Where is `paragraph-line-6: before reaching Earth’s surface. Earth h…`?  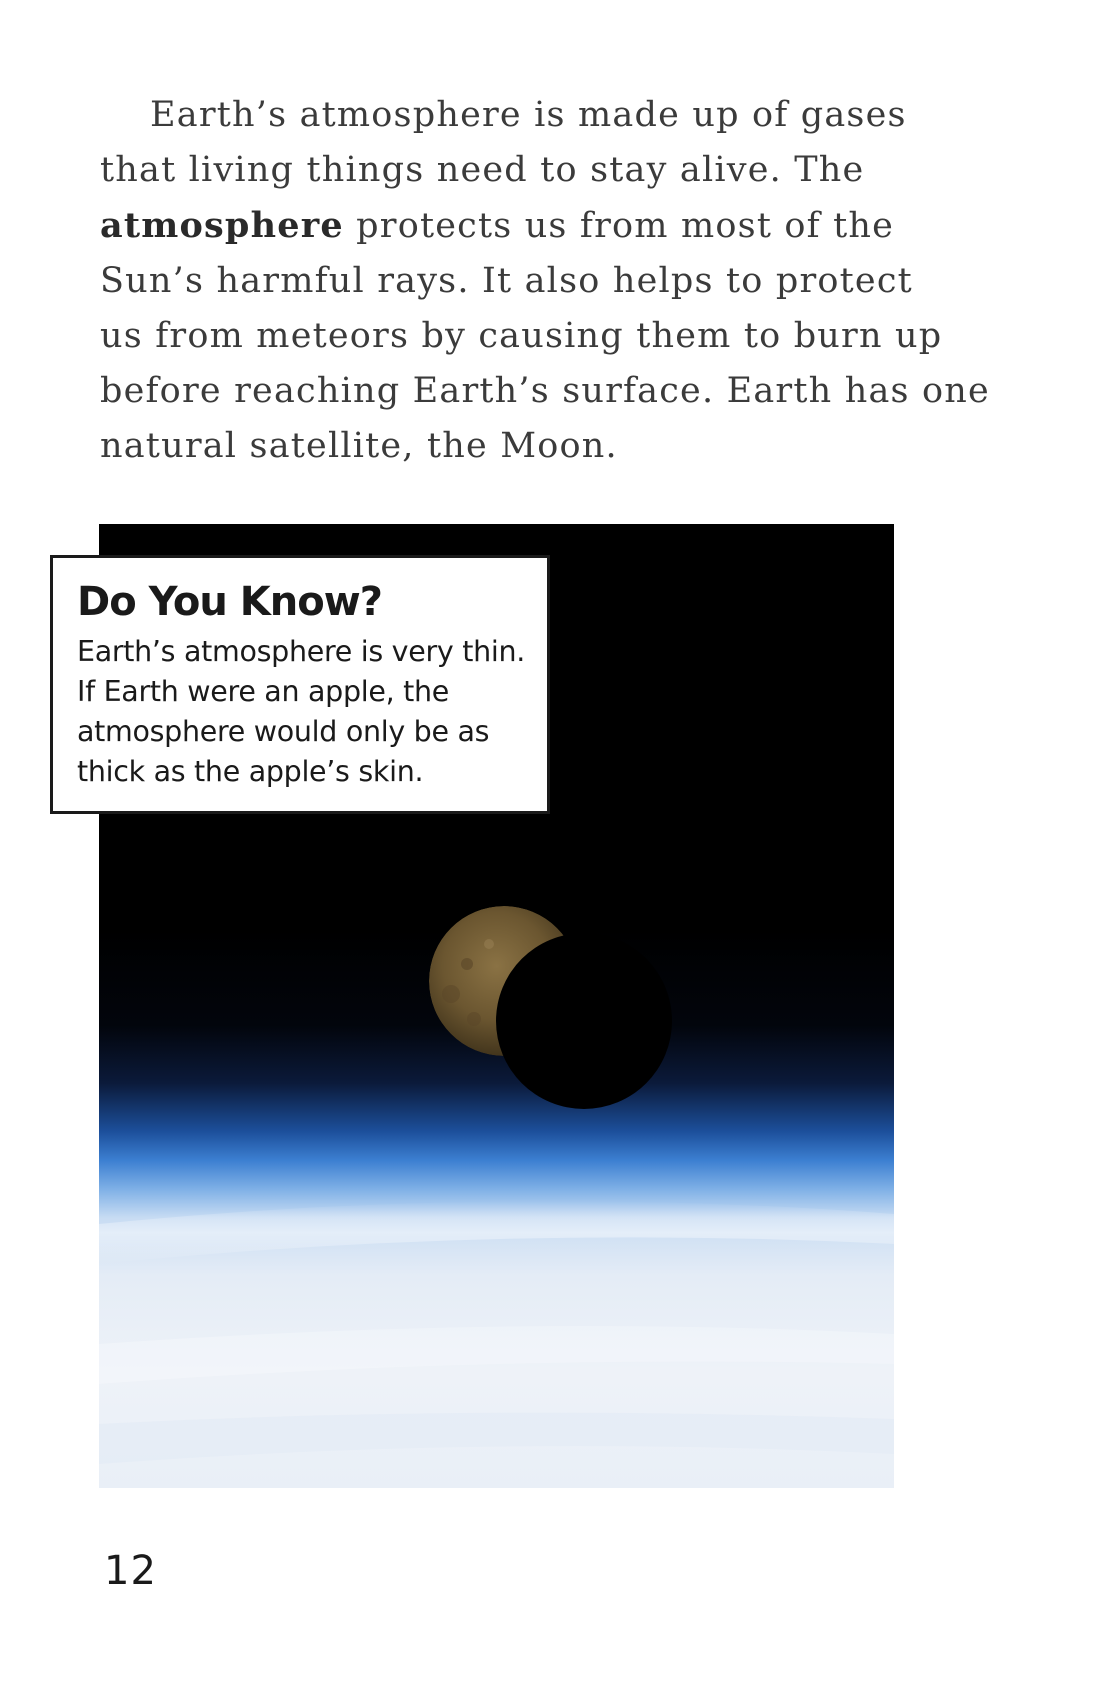
paragraph-line-6: before reaching Earth’s surface. Earth h… is located at coordinates (545, 391).